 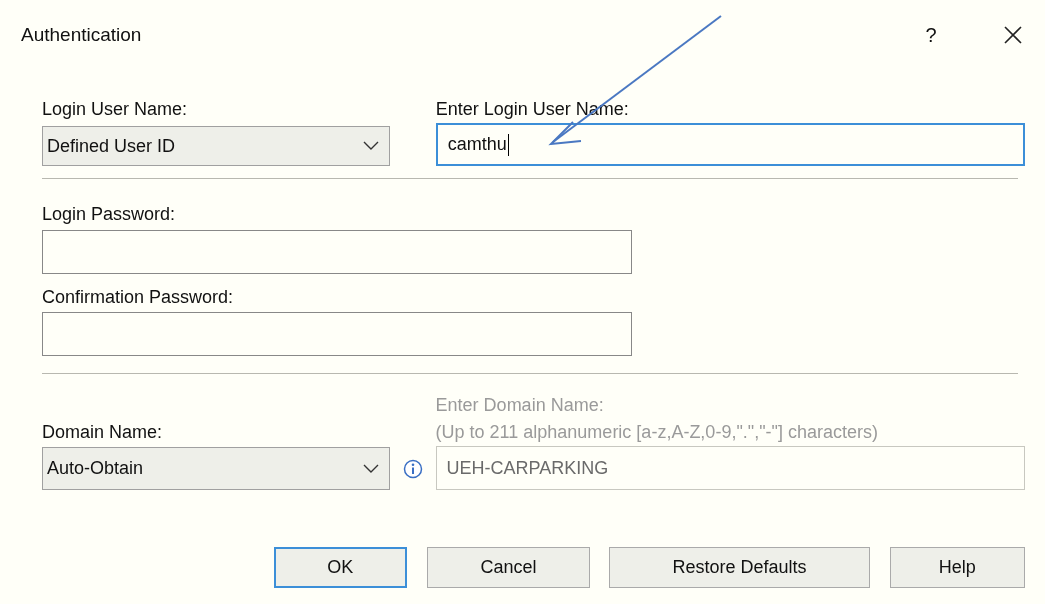 What do you see at coordinates (81, 34) in the screenshot?
I see `window-title: Authentication` at bounding box center [81, 34].